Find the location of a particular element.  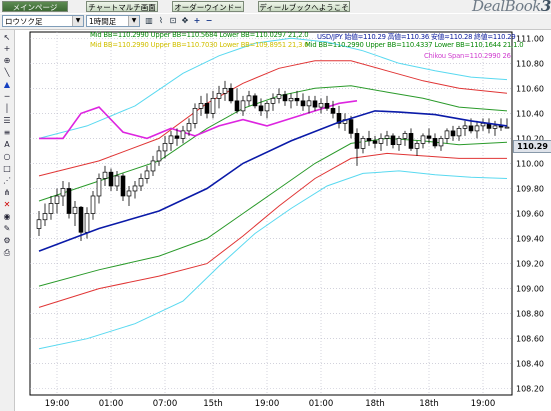

x-tick-label: 07:00 is located at coordinates (165, 404).